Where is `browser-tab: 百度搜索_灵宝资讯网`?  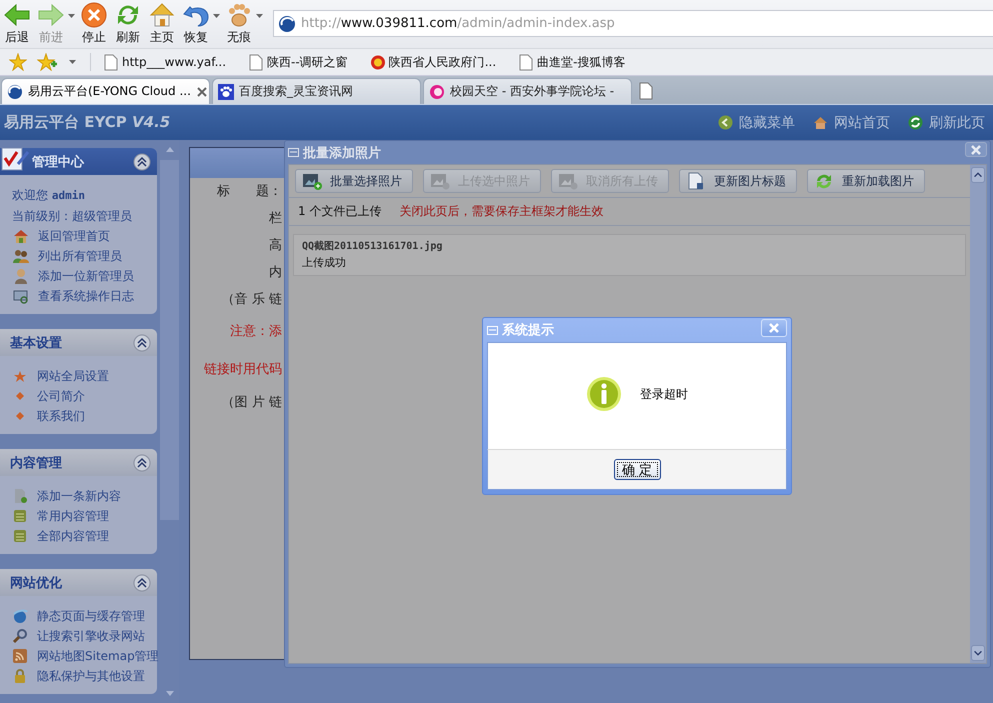 browser-tab: 百度搜索_灵宝资讯网 is located at coordinates (316, 91).